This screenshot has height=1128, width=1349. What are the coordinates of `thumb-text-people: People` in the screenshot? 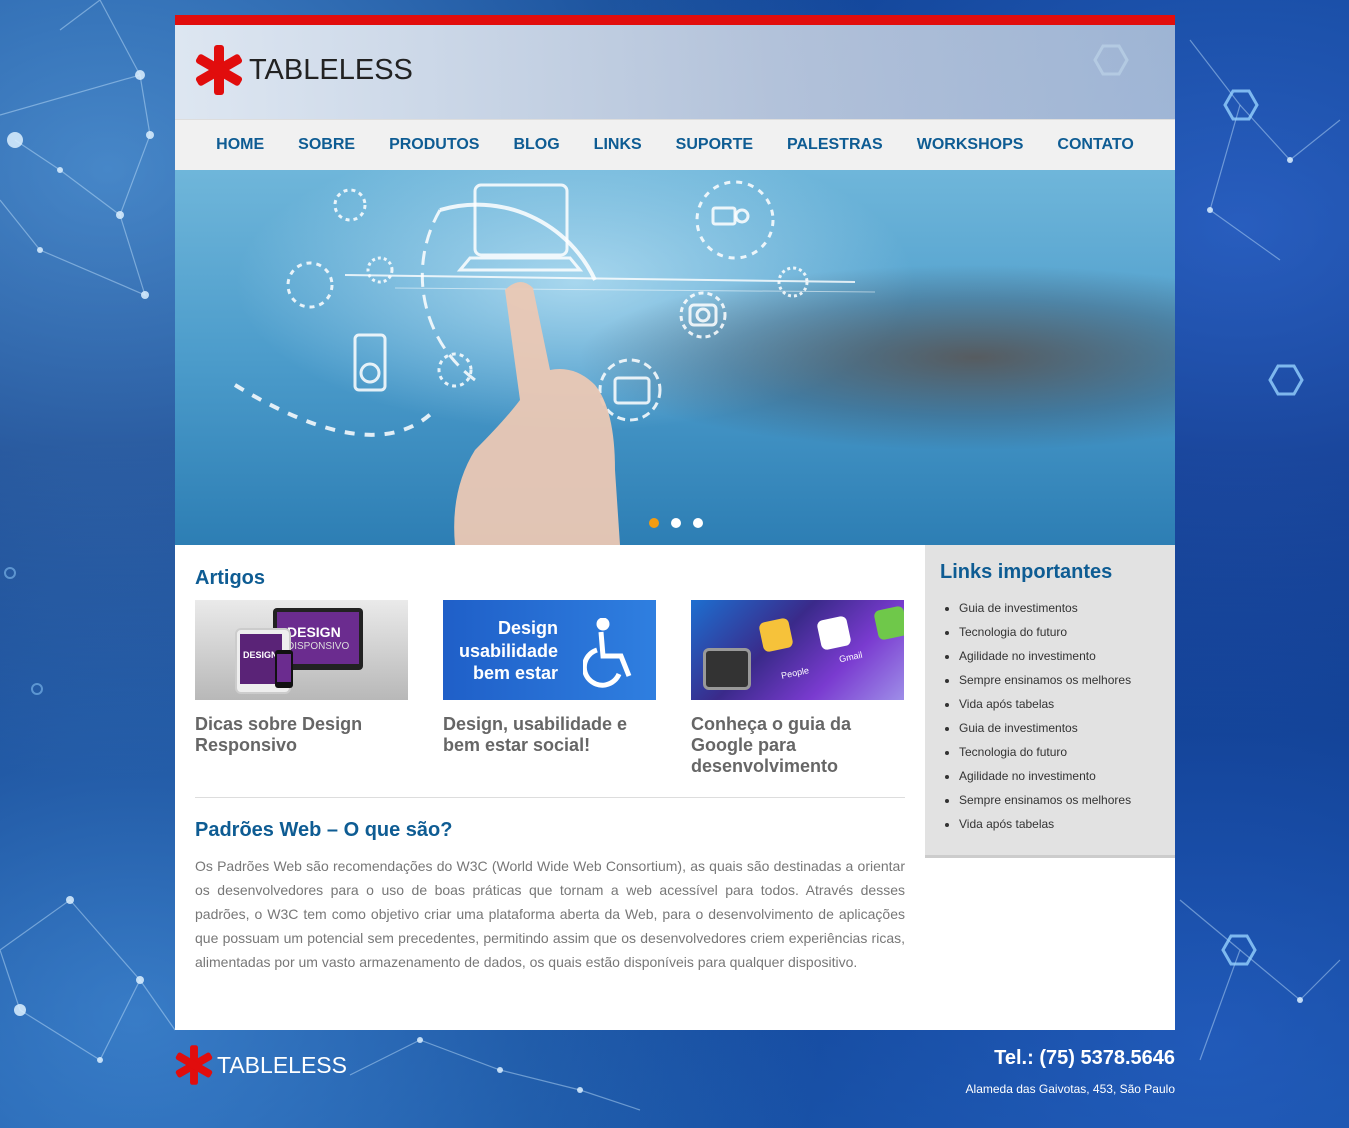 It's located at (795, 673).